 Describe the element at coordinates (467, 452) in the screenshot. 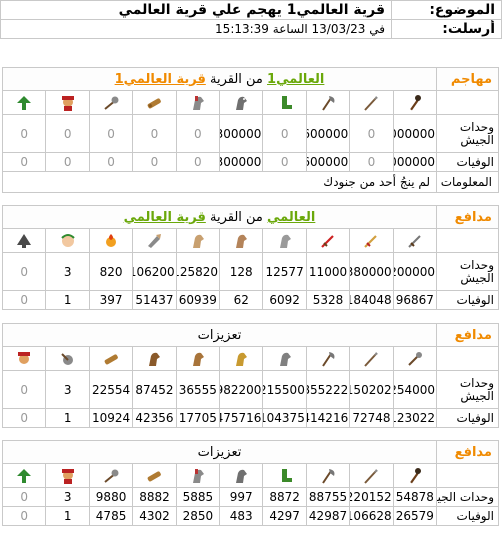

I see `defender3-side-label: مدافع` at that location.